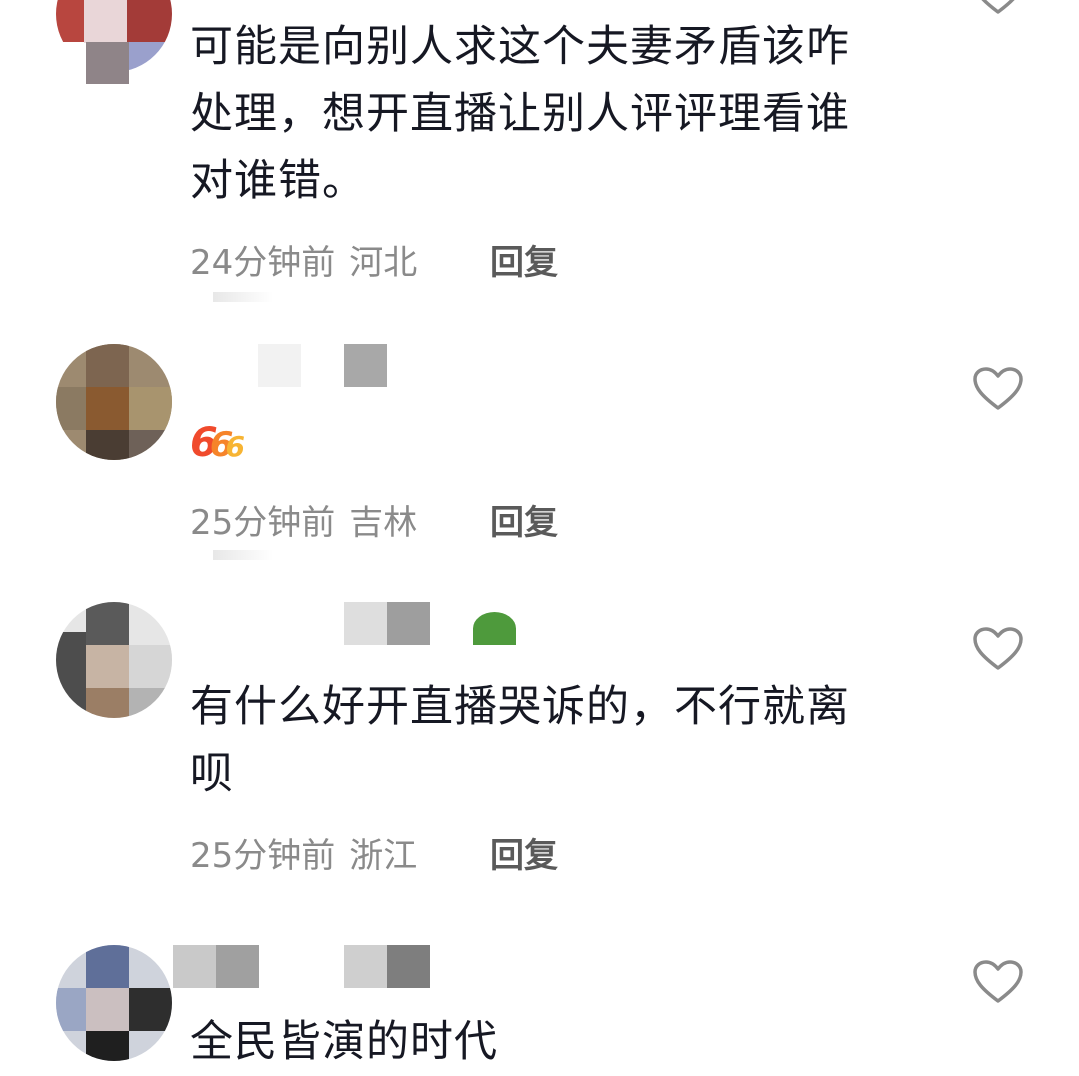  I want to click on comment-text: 全民皆演的时代, so click(344, 1042).